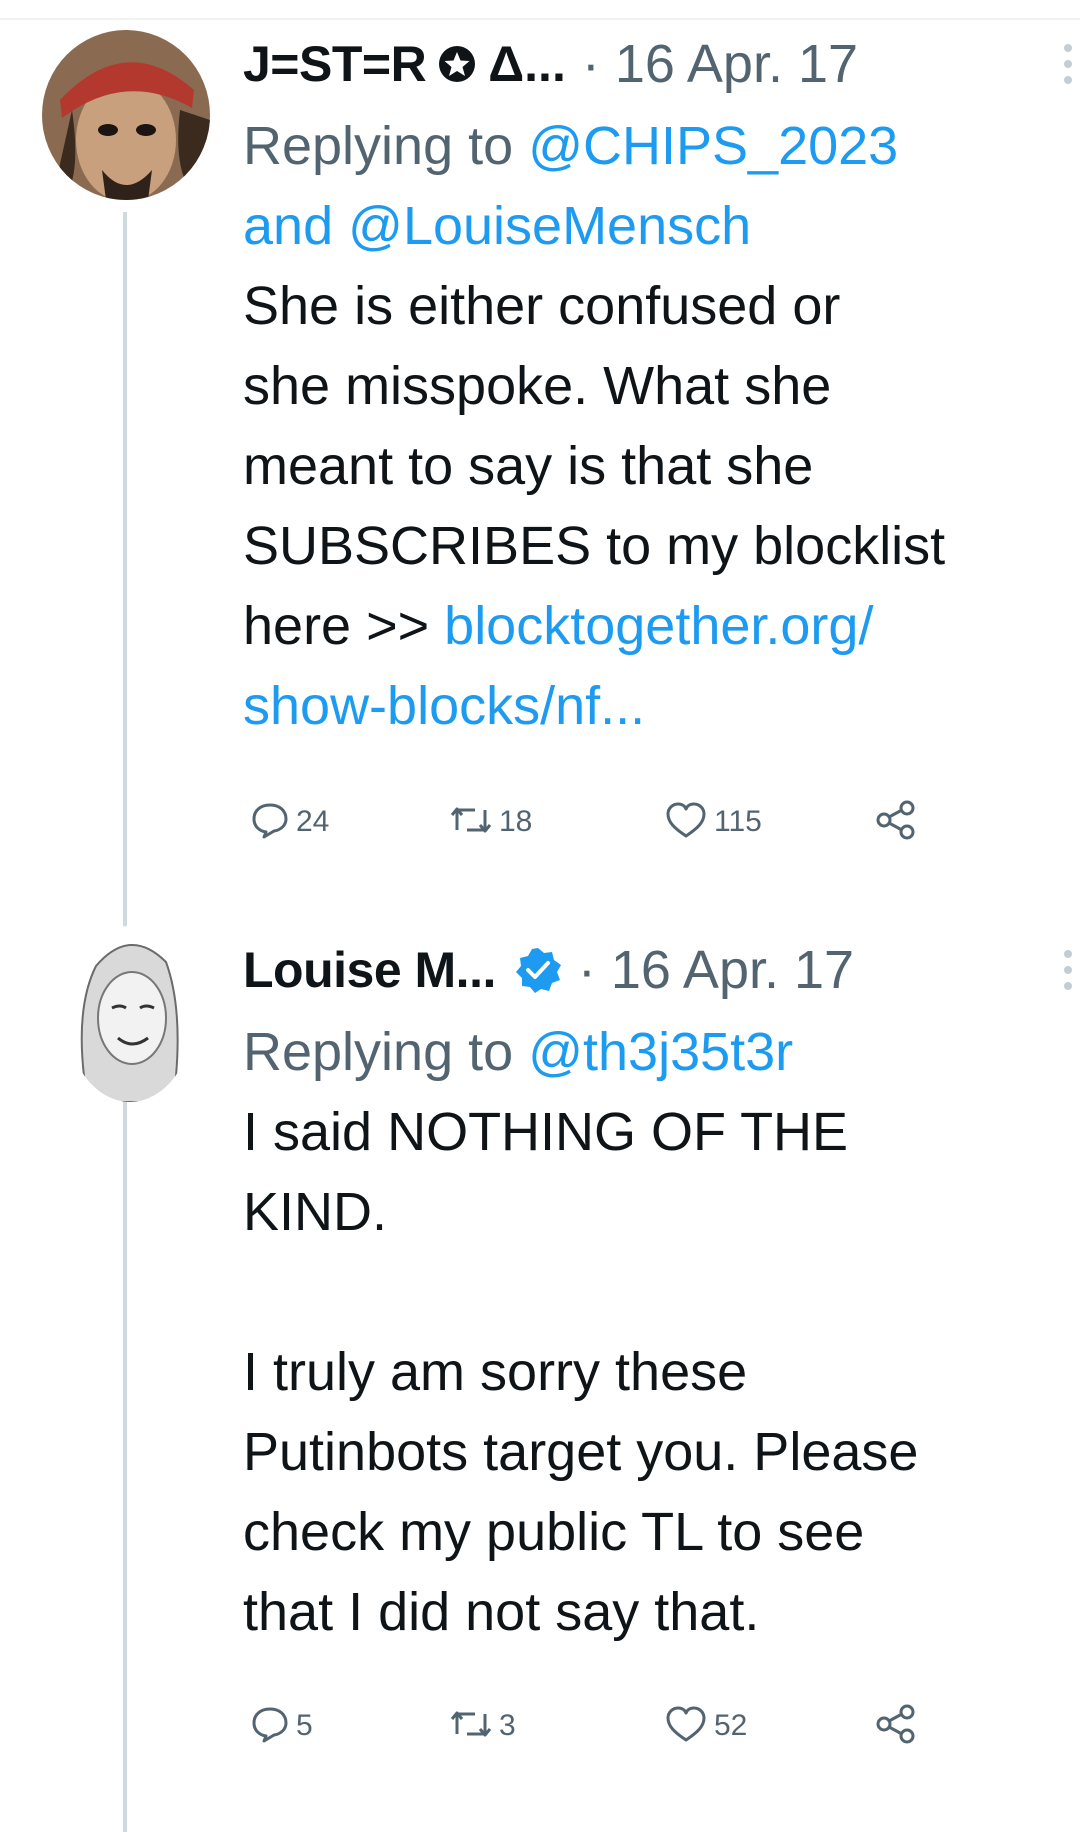 The width and height of the screenshot is (1080, 1832). I want to click on top-divider, so click(540, 19).